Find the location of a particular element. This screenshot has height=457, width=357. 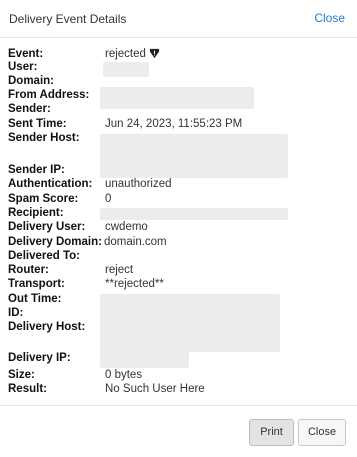

router-value: reject is located at coordinates (119, 270).